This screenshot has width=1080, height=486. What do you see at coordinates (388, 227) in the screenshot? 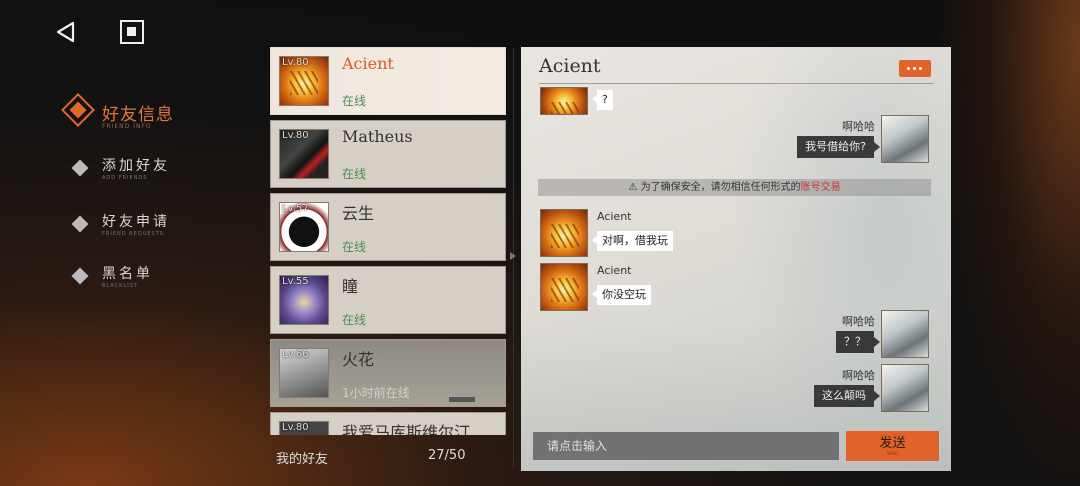
I see `friend-card: Lv.57 云生 在线` at bounding box center [388, 227].